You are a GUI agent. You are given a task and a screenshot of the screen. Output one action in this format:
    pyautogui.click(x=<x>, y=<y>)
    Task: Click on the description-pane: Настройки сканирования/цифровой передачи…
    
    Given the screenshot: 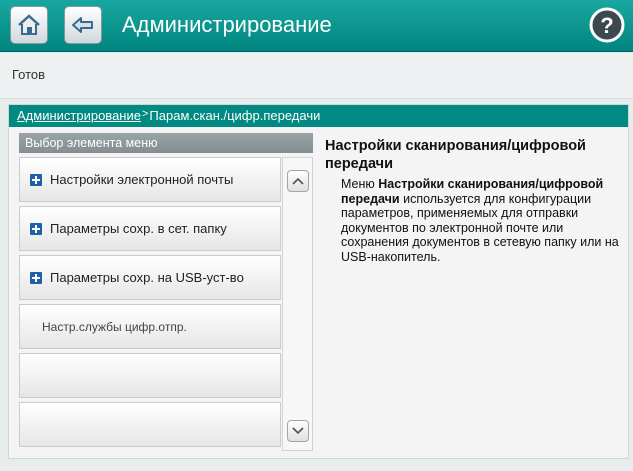 What is the action you would take?
    pyautogui.click(x=475, y=200)
    